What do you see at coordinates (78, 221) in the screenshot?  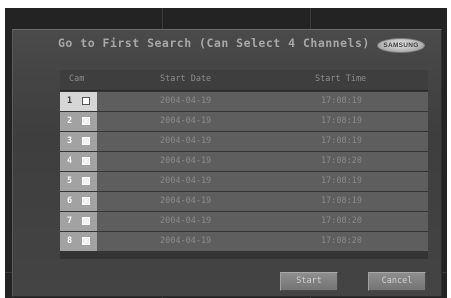 I see `cam-select-cell: 7` at bounding box center [78, 221].